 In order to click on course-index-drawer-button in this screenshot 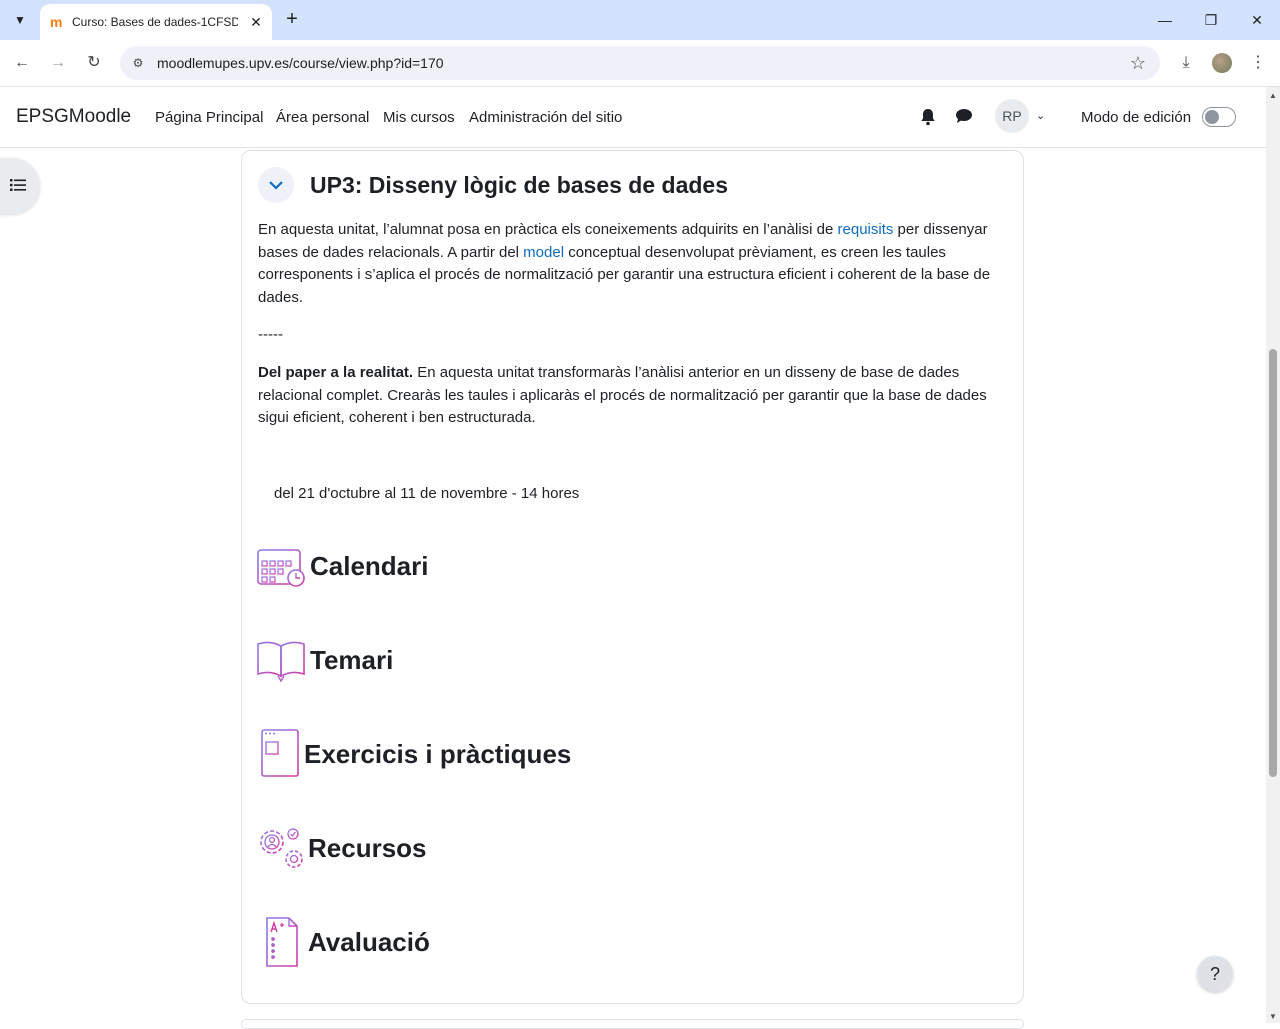, I will do `click(20, 186)`.